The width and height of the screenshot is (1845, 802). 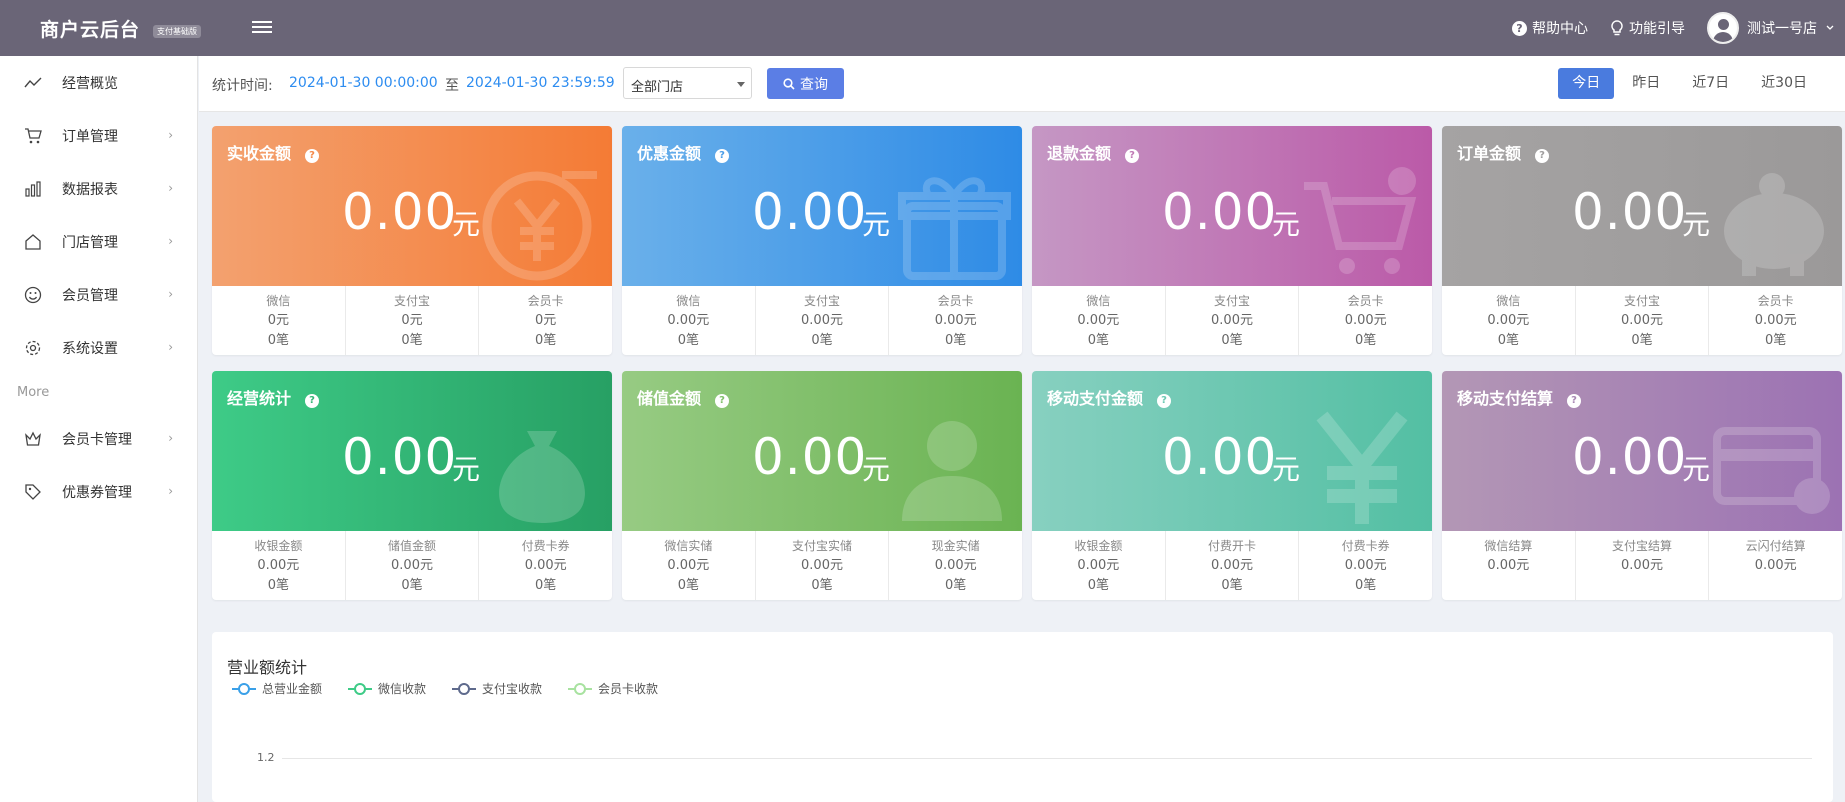 What do you see at coordinates (262, 27) in the screenshot?
I see `menu-toggle-icon` at bounding box center [262, 27].